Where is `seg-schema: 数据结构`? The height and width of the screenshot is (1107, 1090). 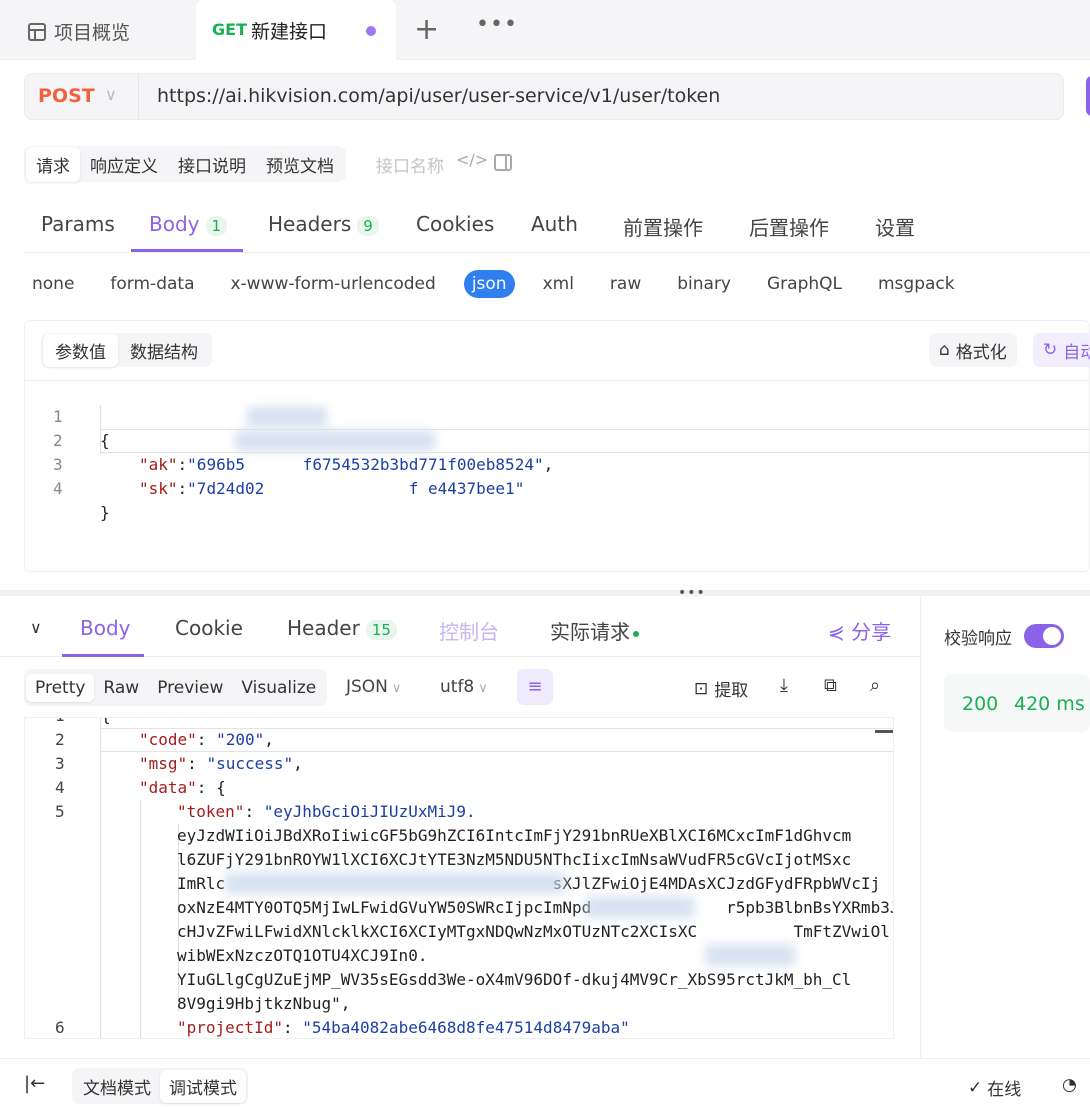 seg-schema: 数据结构 is located at coordinates (164, 350).